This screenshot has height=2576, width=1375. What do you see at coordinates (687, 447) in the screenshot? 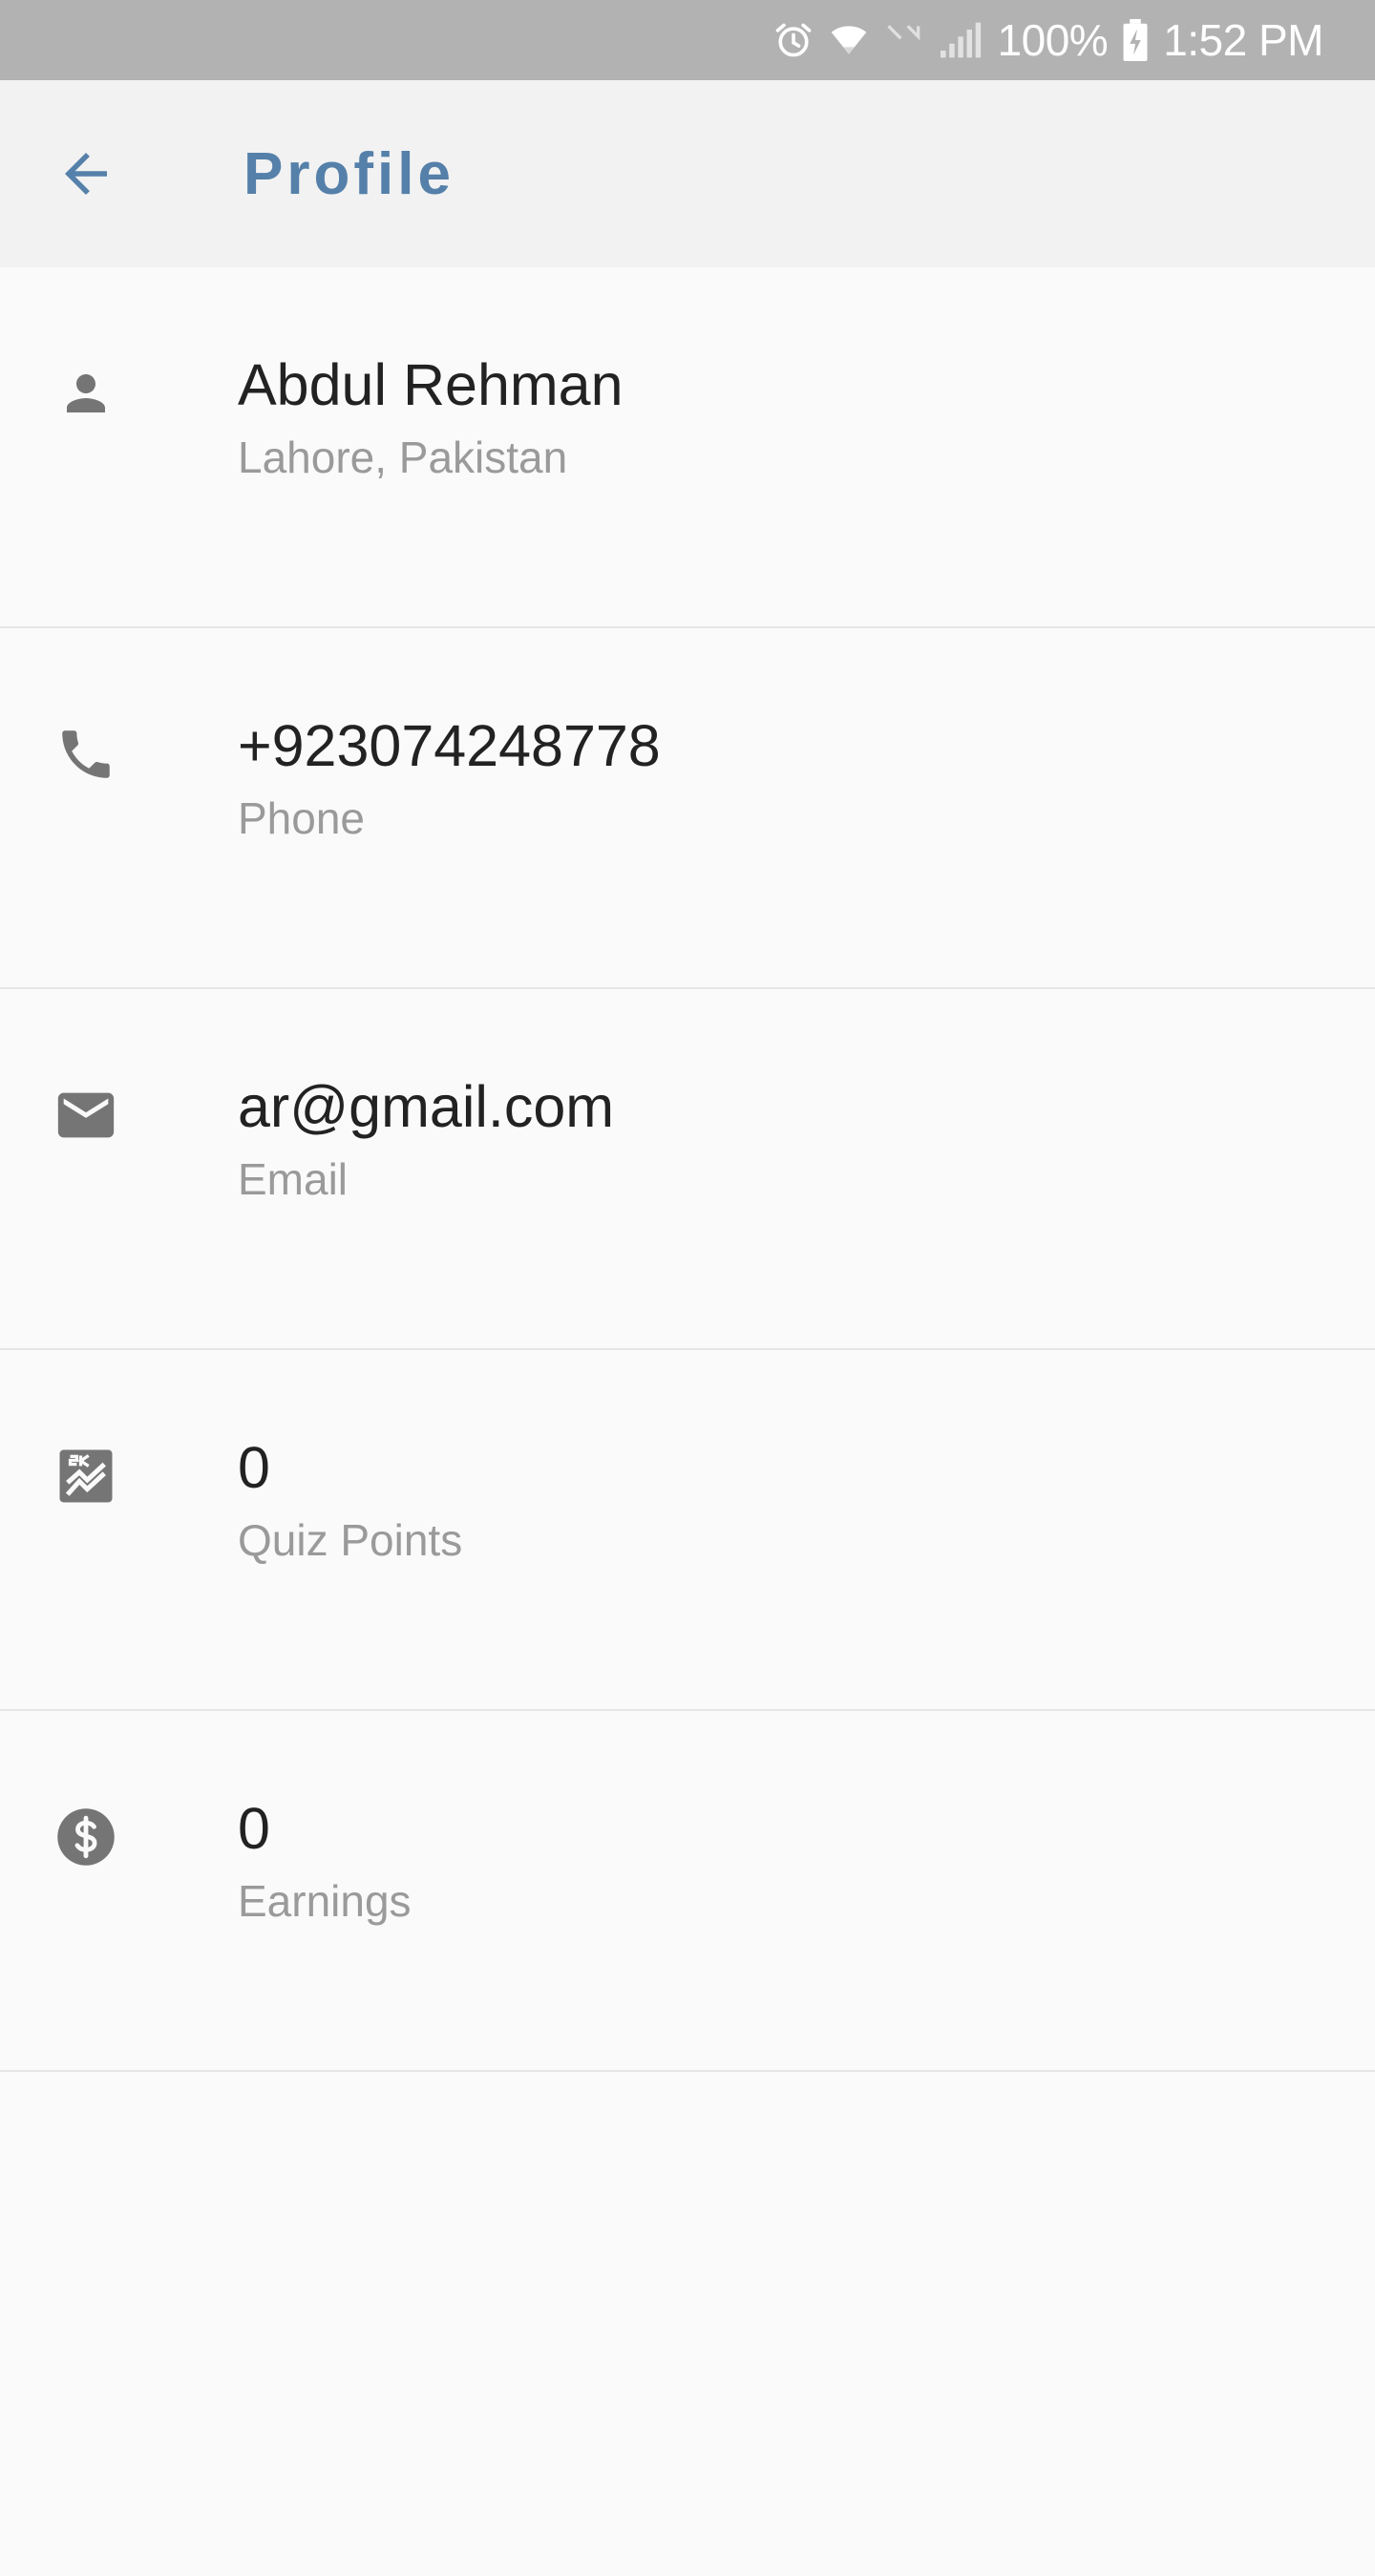
I see `profile-name-row: Abdul Rehman Lahore, Pakistan` at bounding box center [687, 447].